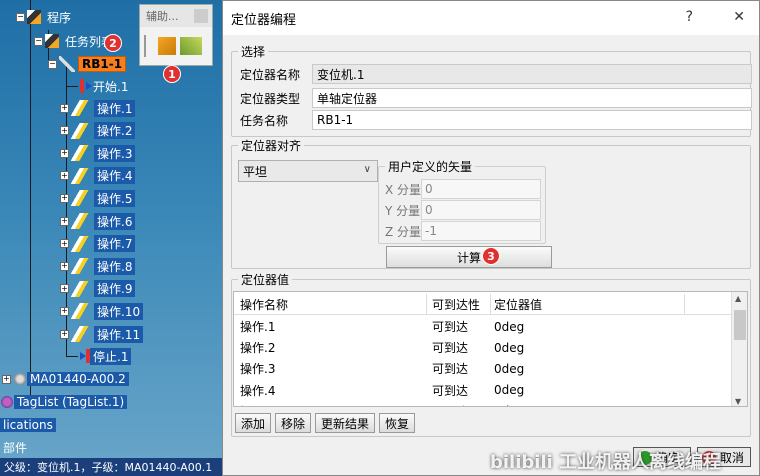 The image size is (760, 476). What do you see at coordinates (345, 423) in the screenshot?
I see `update-results-button: 更新结果` at bounding box center [345, 423].